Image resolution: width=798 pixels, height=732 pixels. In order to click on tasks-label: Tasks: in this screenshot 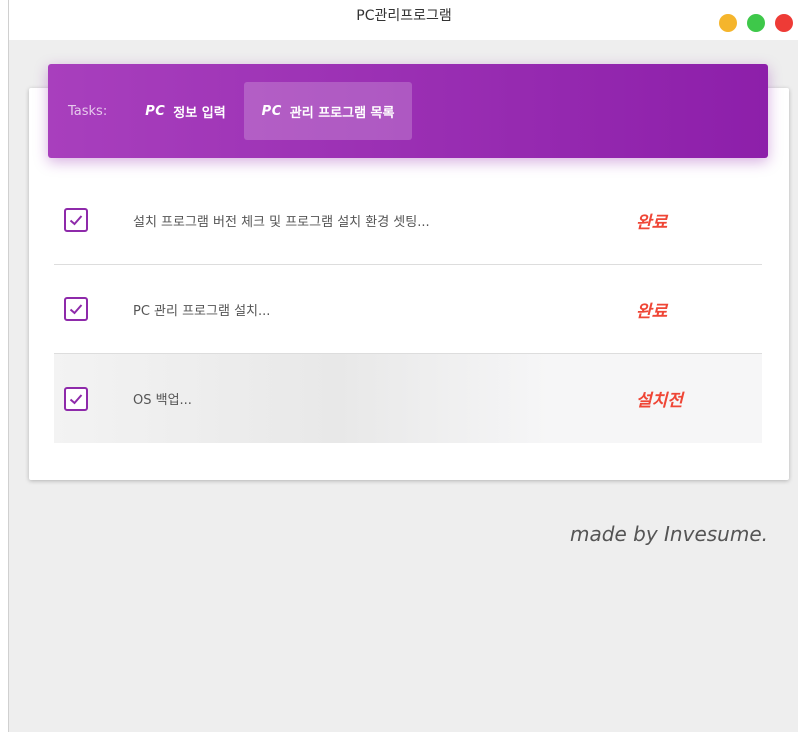, I will do `click(88, 111)`.